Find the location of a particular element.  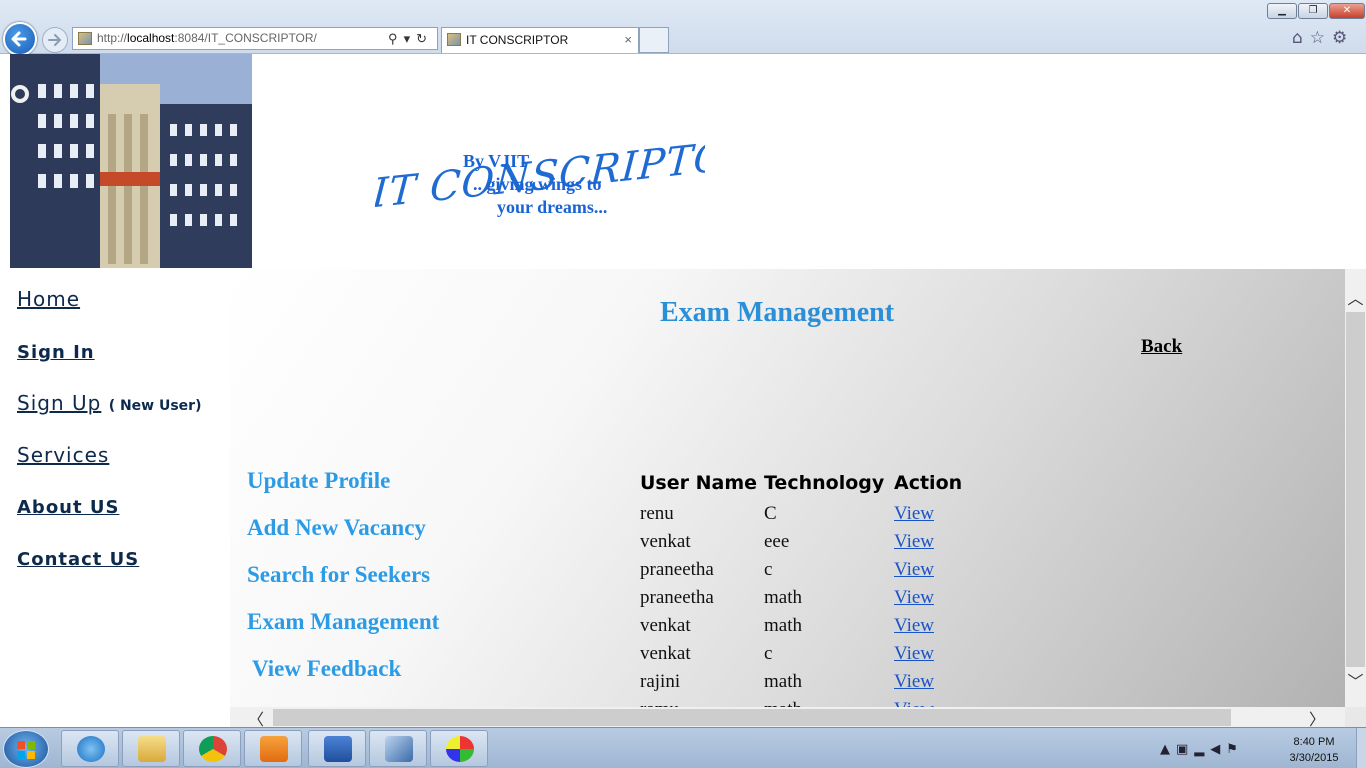

device-icon: ▣ is located at coordinates (1185, 749).